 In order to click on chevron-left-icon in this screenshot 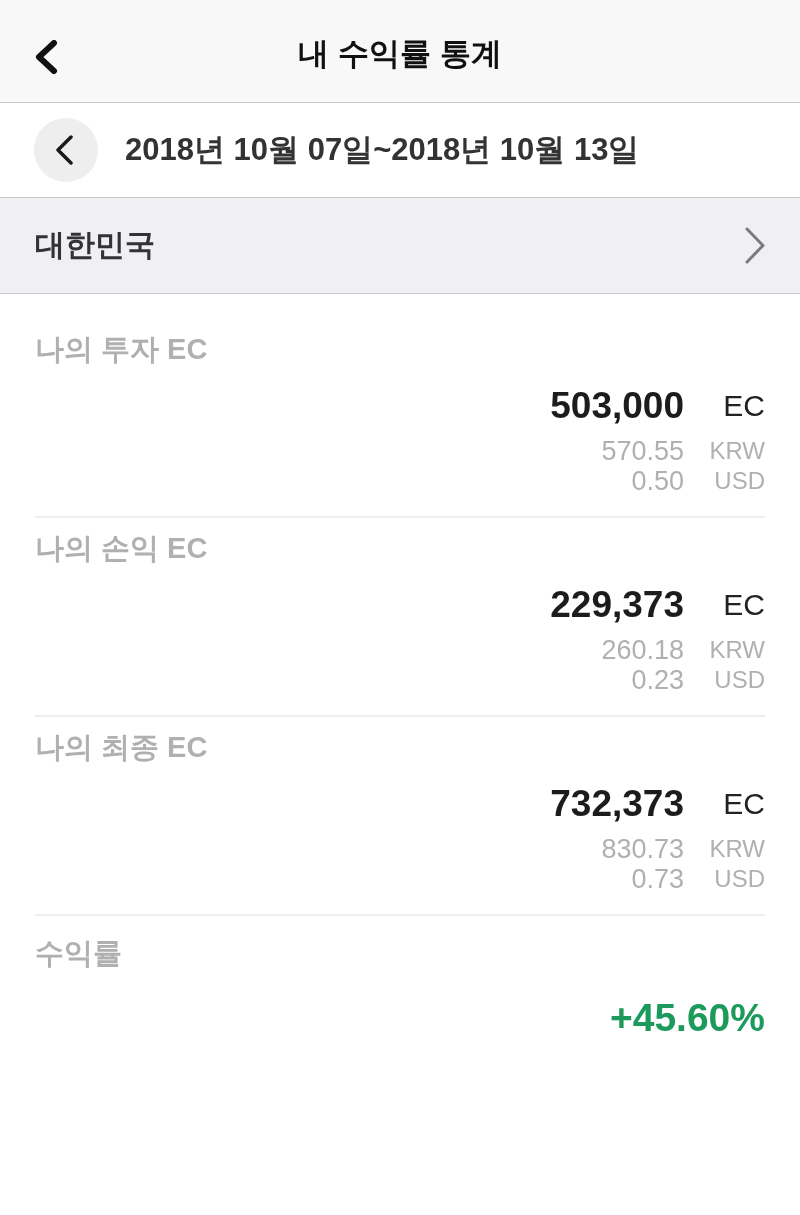, I will do `click(64, 150)`.